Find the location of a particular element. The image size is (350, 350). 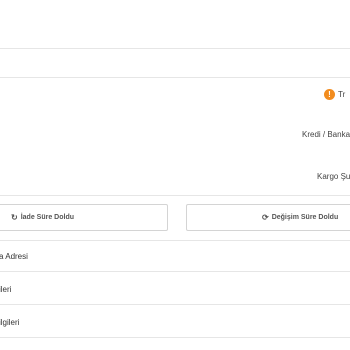

exclamation-circle-icon: ! is located at coordinates (329, 94).